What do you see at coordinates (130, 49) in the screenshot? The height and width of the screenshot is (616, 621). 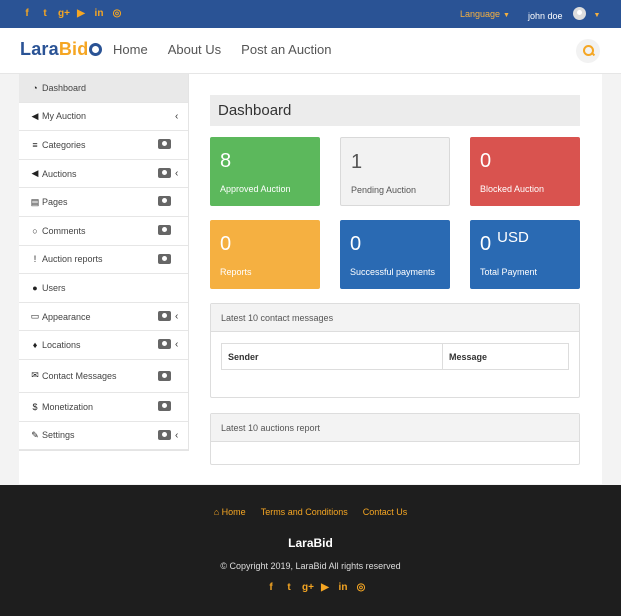 I see `nav-home: Home` at bounding box center [130, 49].